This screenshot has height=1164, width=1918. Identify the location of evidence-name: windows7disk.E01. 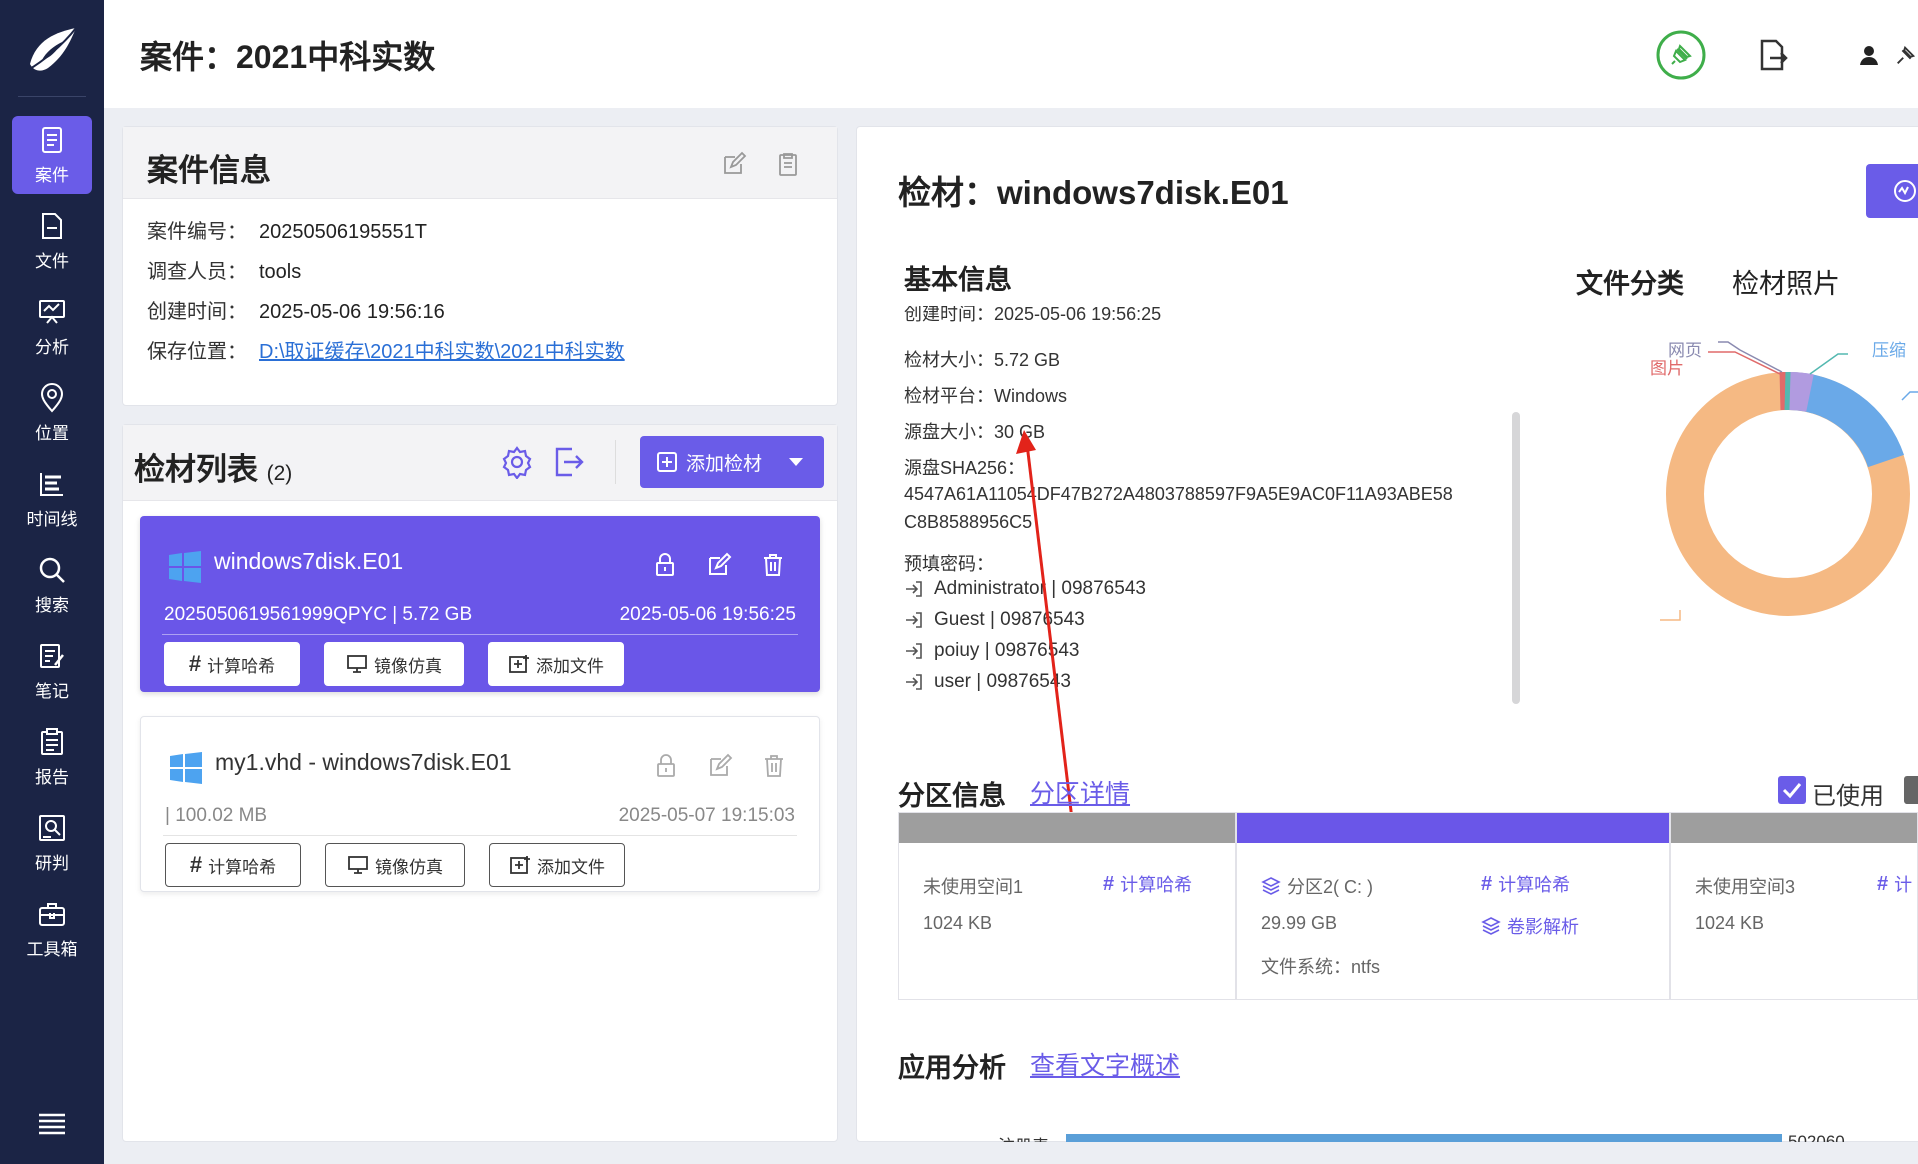
(309, 561).